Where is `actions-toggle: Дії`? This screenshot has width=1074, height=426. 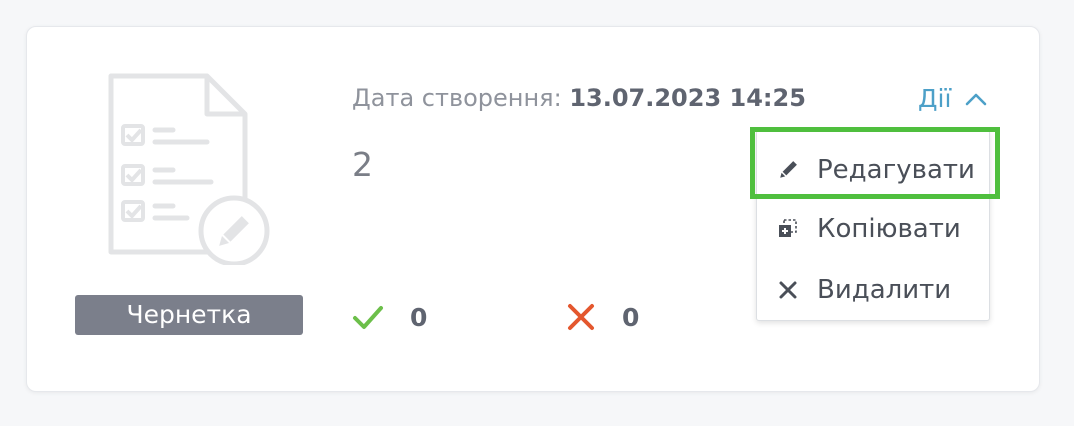 actions-toggle: Дії is located at coordinates (952, 98).